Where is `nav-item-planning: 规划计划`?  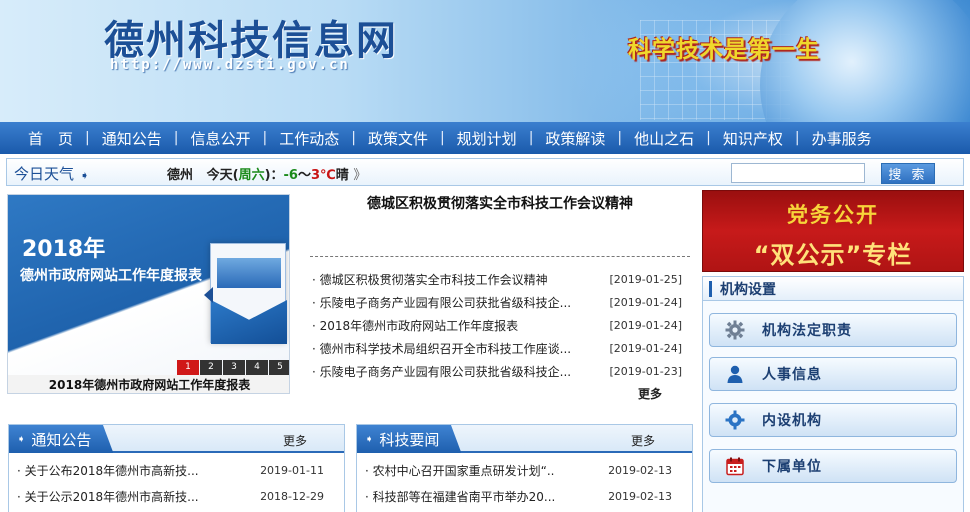 nav-item-planning: 规划计划 is located at coordinates (487, 138).